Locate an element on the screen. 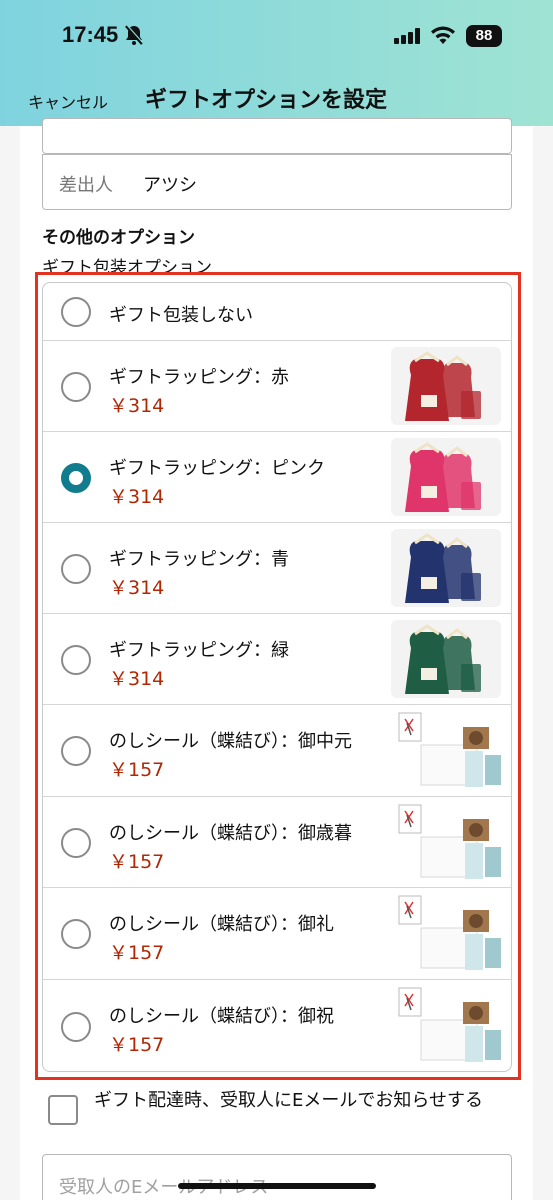 This screenshot has width=553, height=1200. sender-field: 差出人 アツシ is located at coordinates (277, 182).